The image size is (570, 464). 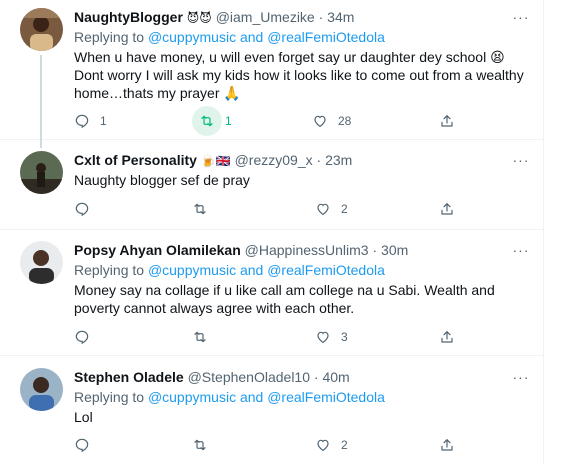 I want to click on tweet-actions: 1 1 28, so click(x=284, y=121).